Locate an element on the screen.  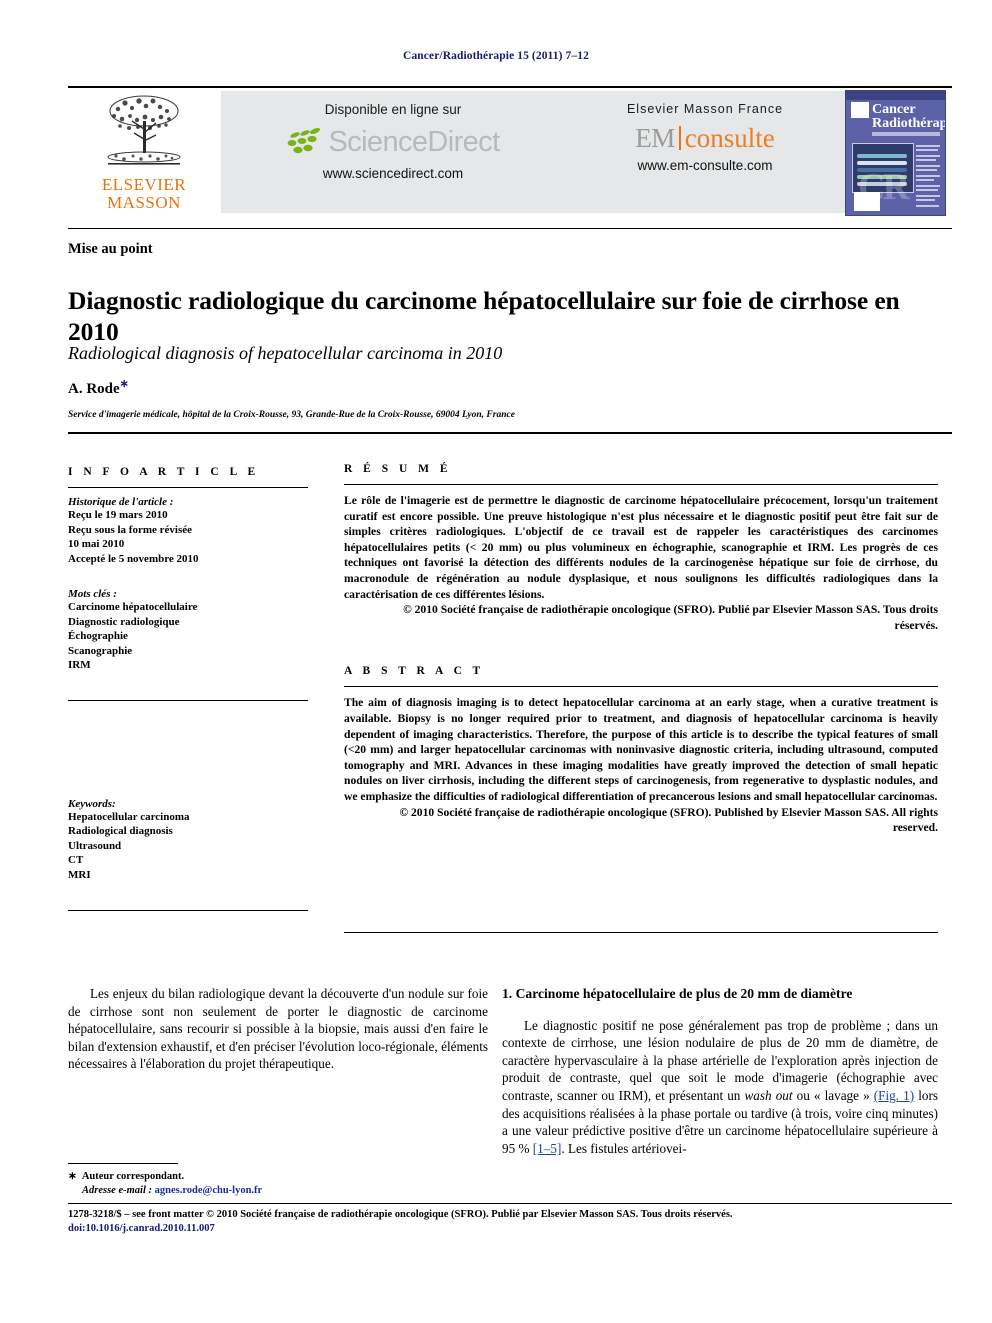
keyword-en-item: MRI is located at coordinates (79, 874).